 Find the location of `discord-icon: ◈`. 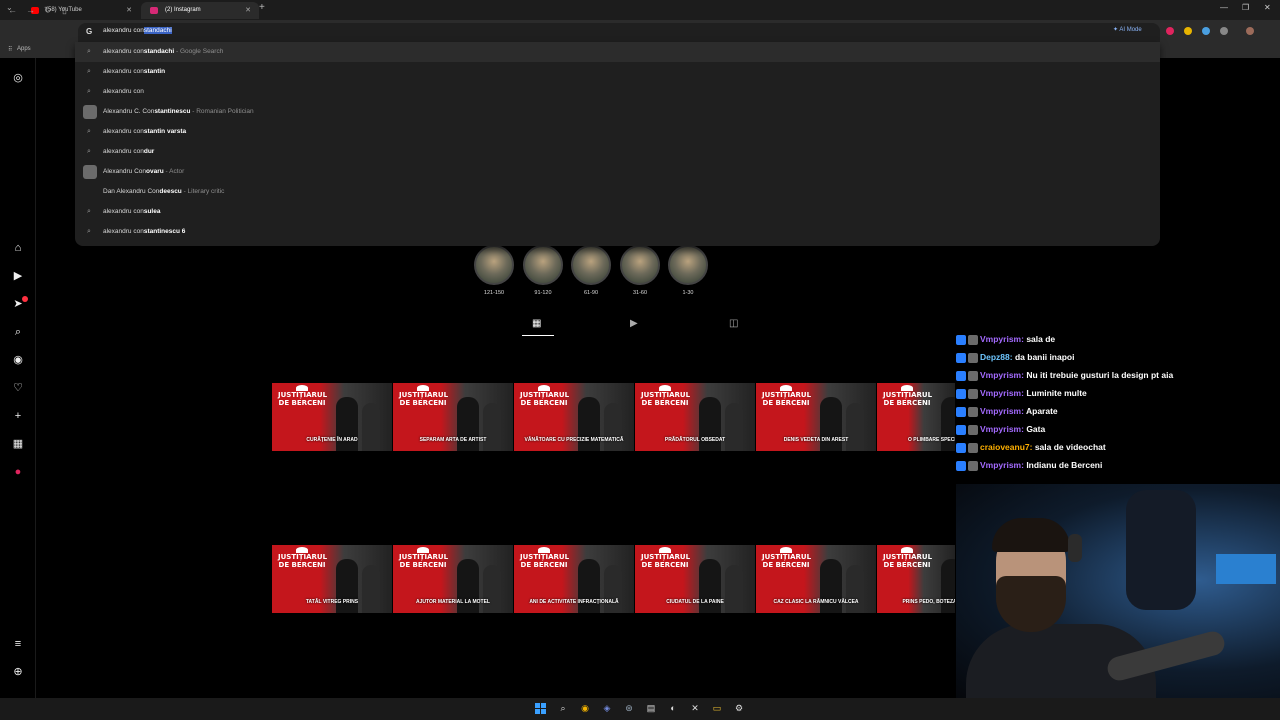

discord-icon: ◈ is located at coordinates (607, 708).